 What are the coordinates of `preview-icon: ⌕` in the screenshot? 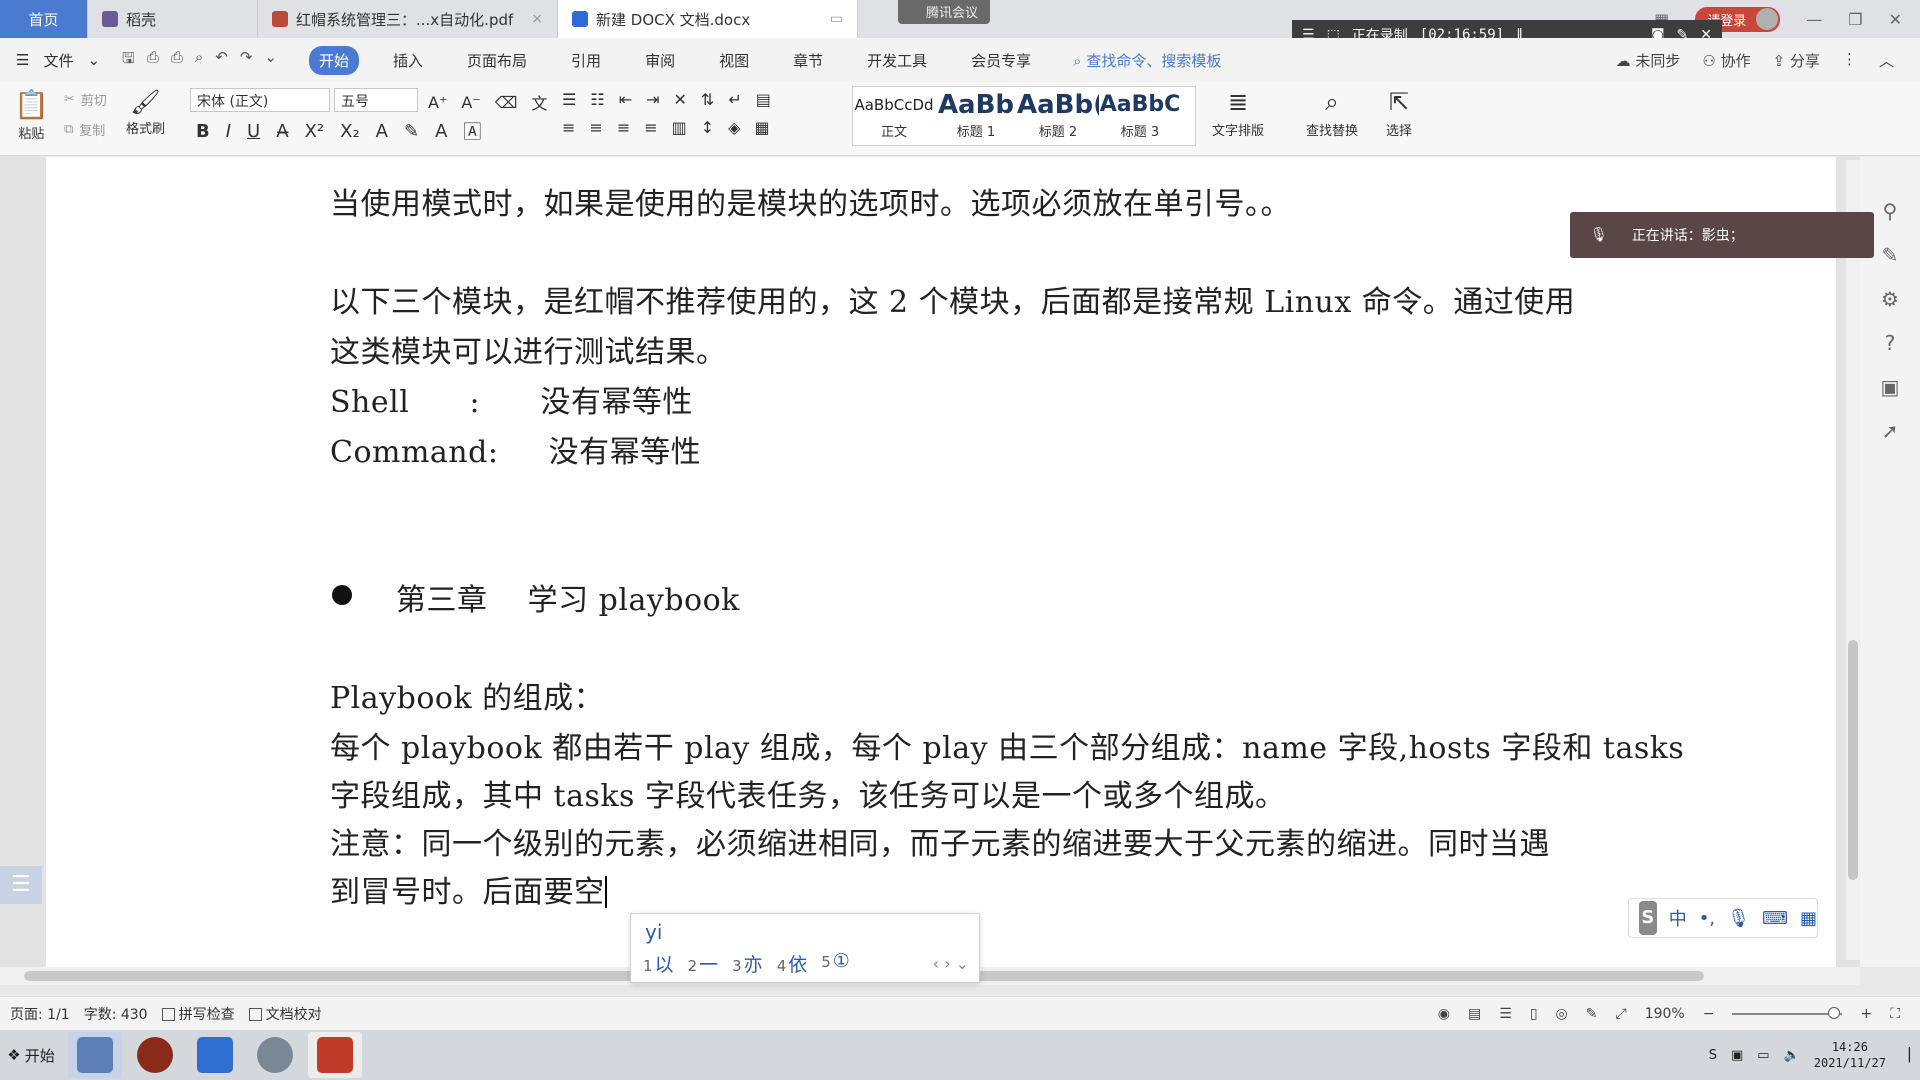 It's located at (199, 60).